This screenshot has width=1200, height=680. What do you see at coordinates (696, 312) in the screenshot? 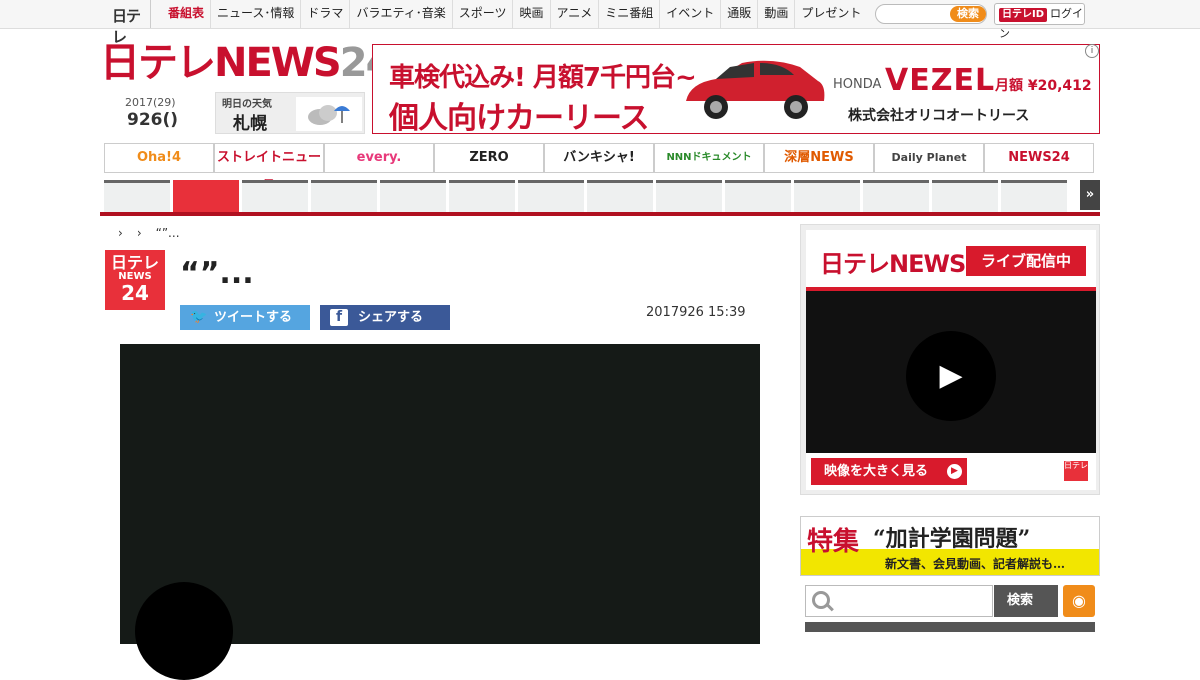
I see `published-date: 2017926 15:39` at bounding box center [696, 312].